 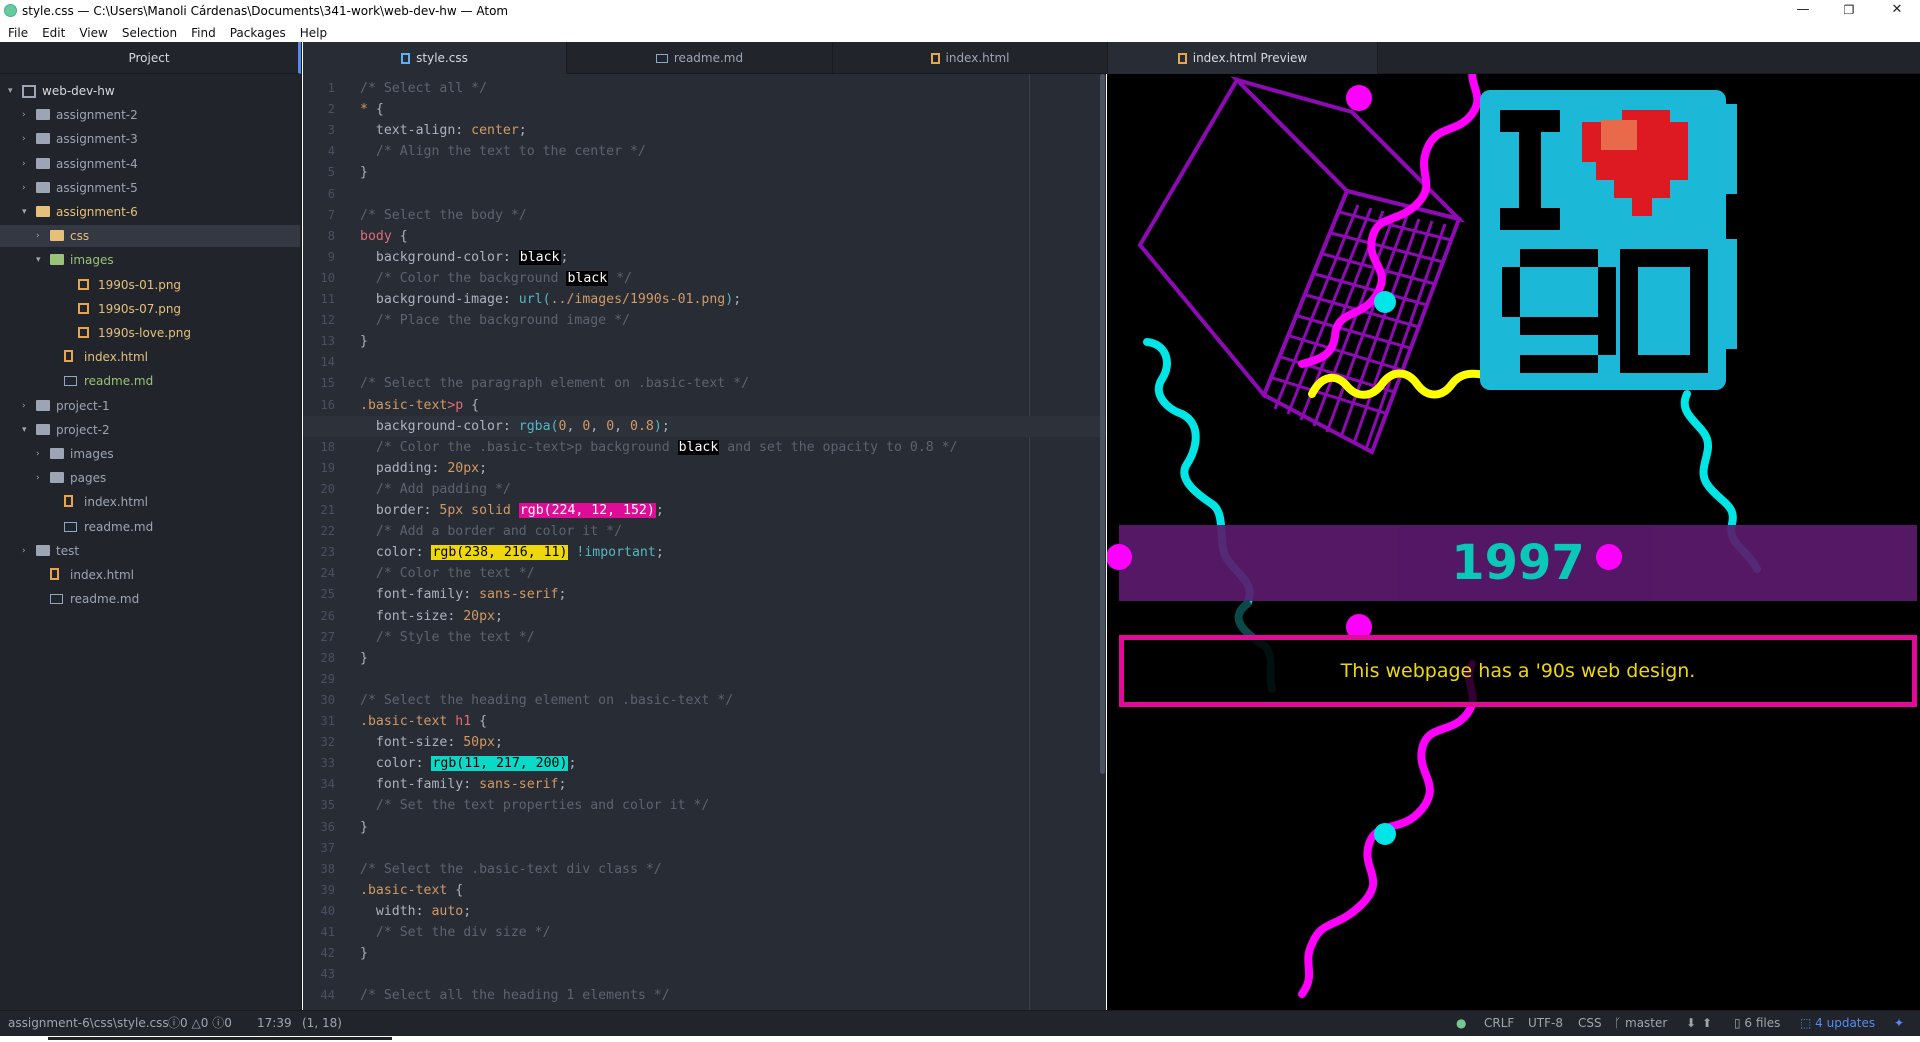 I want to click on close-button: ✕, so click(x=1897, y=11).